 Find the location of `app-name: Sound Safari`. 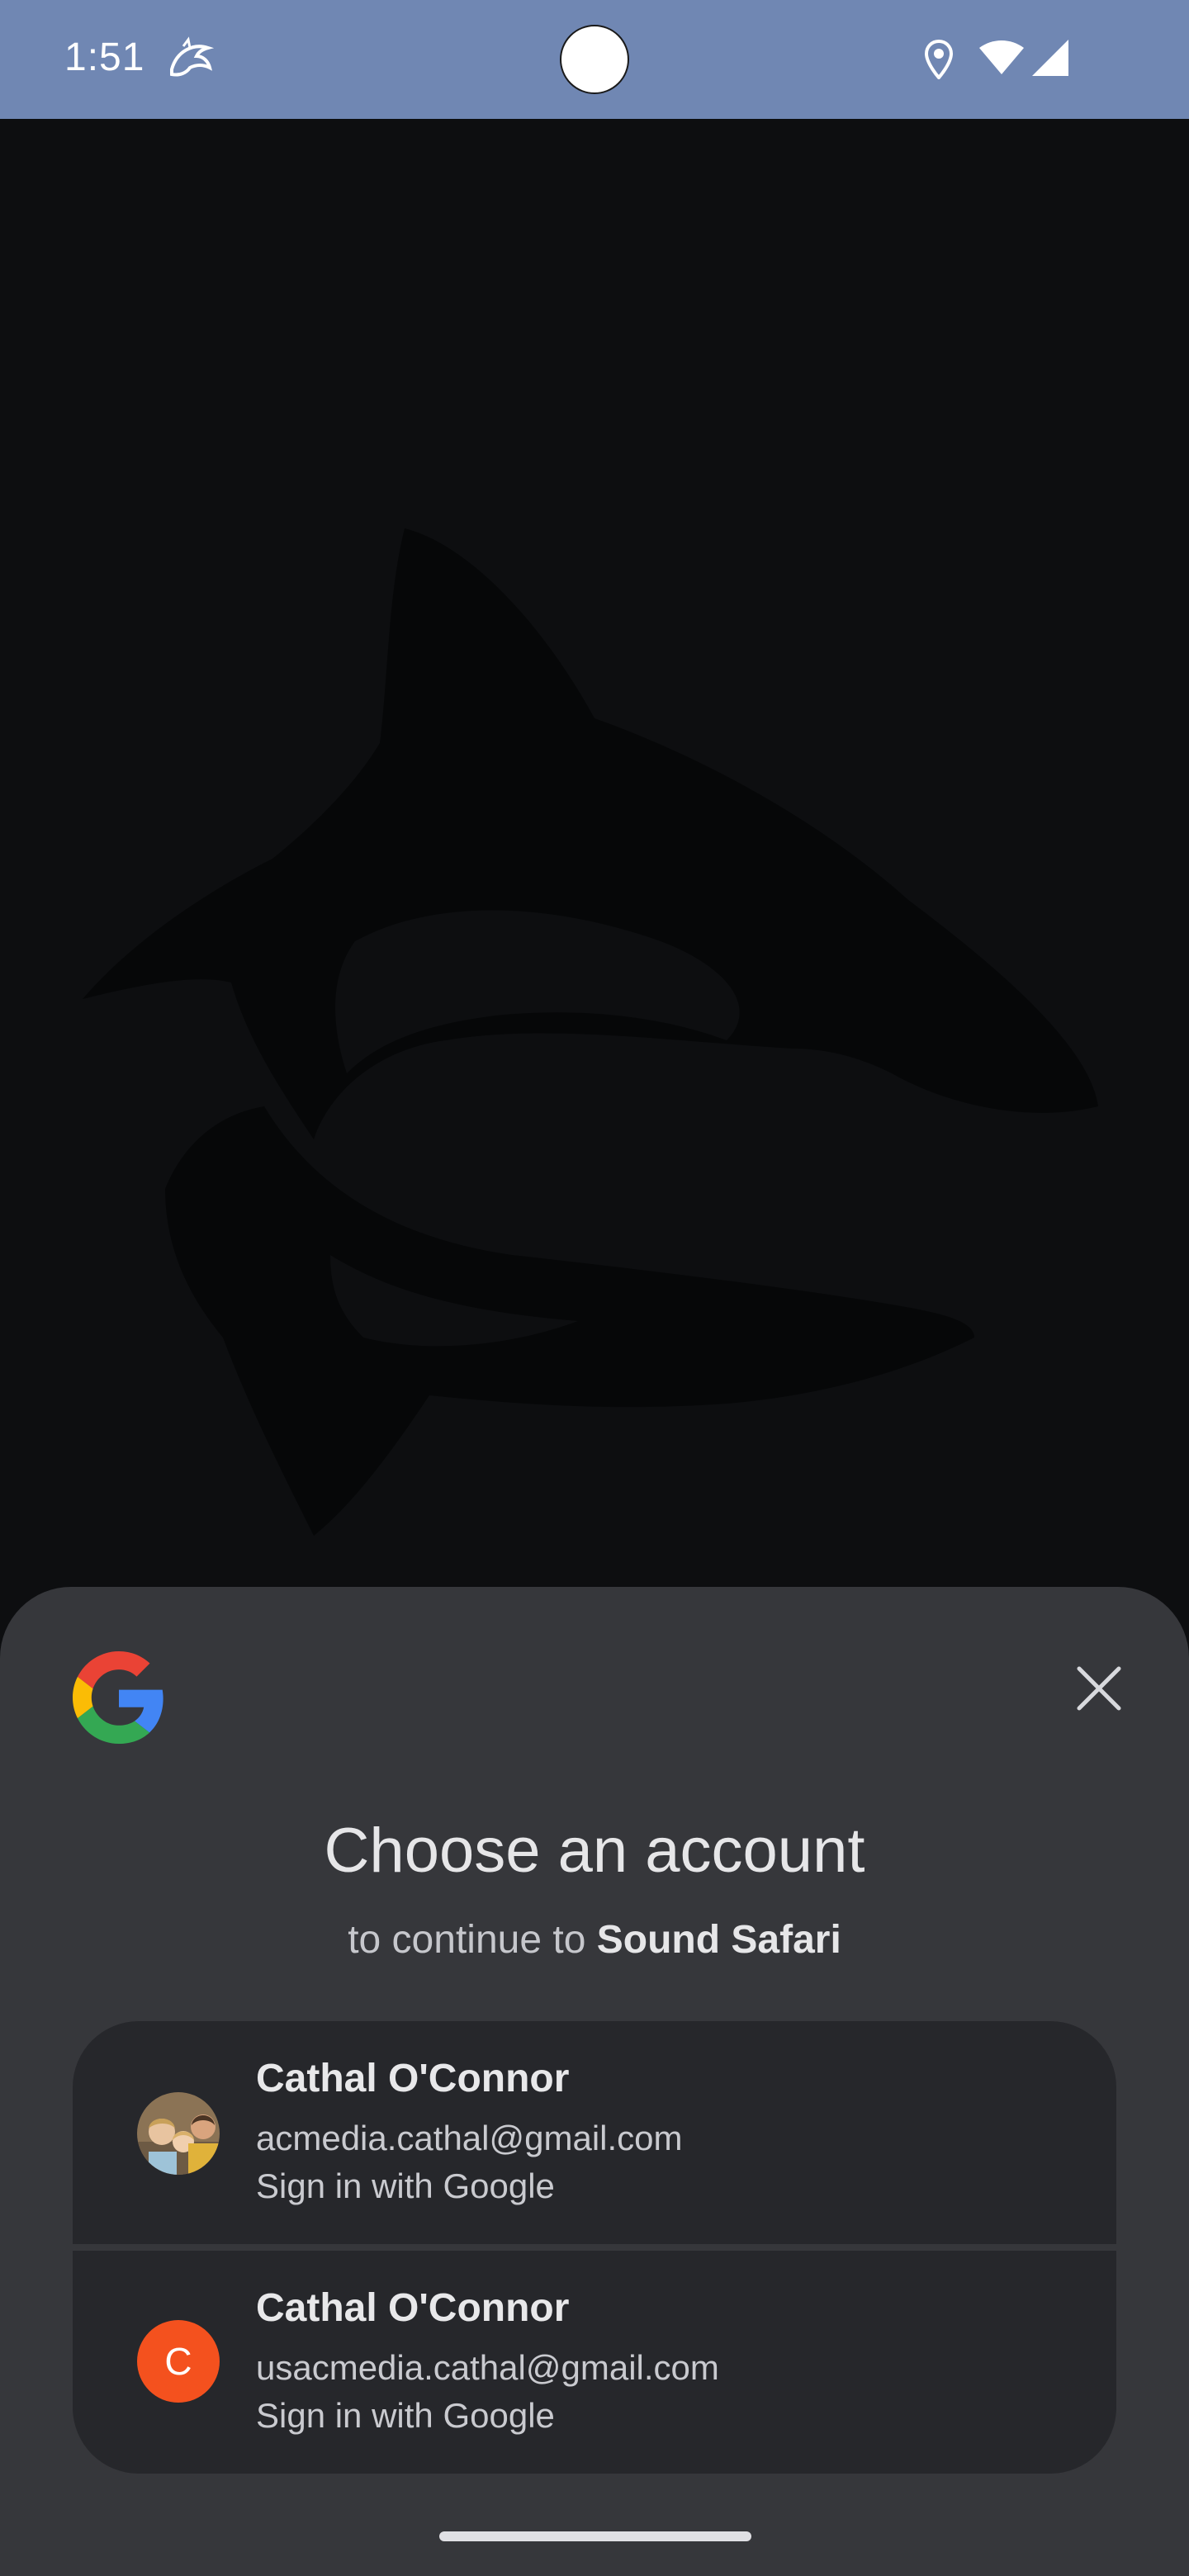

app-name: Sound Safari is located at coordinates (718, 1940).